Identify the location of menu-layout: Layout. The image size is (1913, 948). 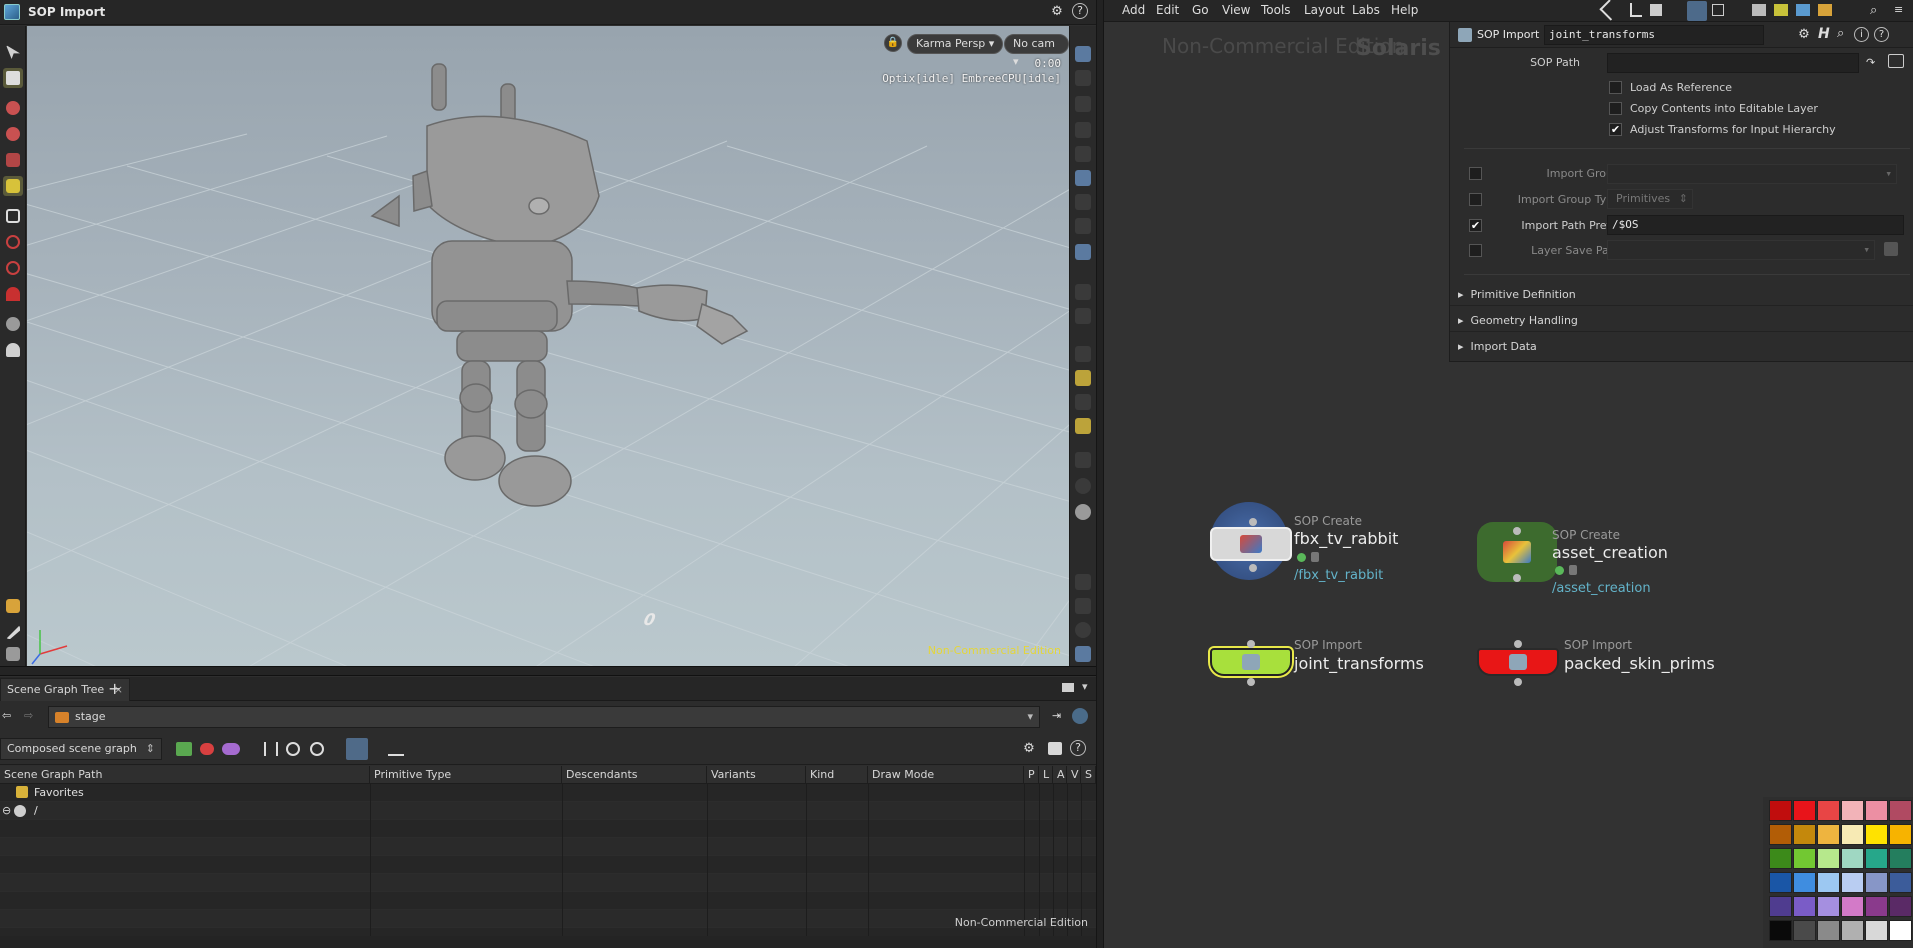
(1324, 10).